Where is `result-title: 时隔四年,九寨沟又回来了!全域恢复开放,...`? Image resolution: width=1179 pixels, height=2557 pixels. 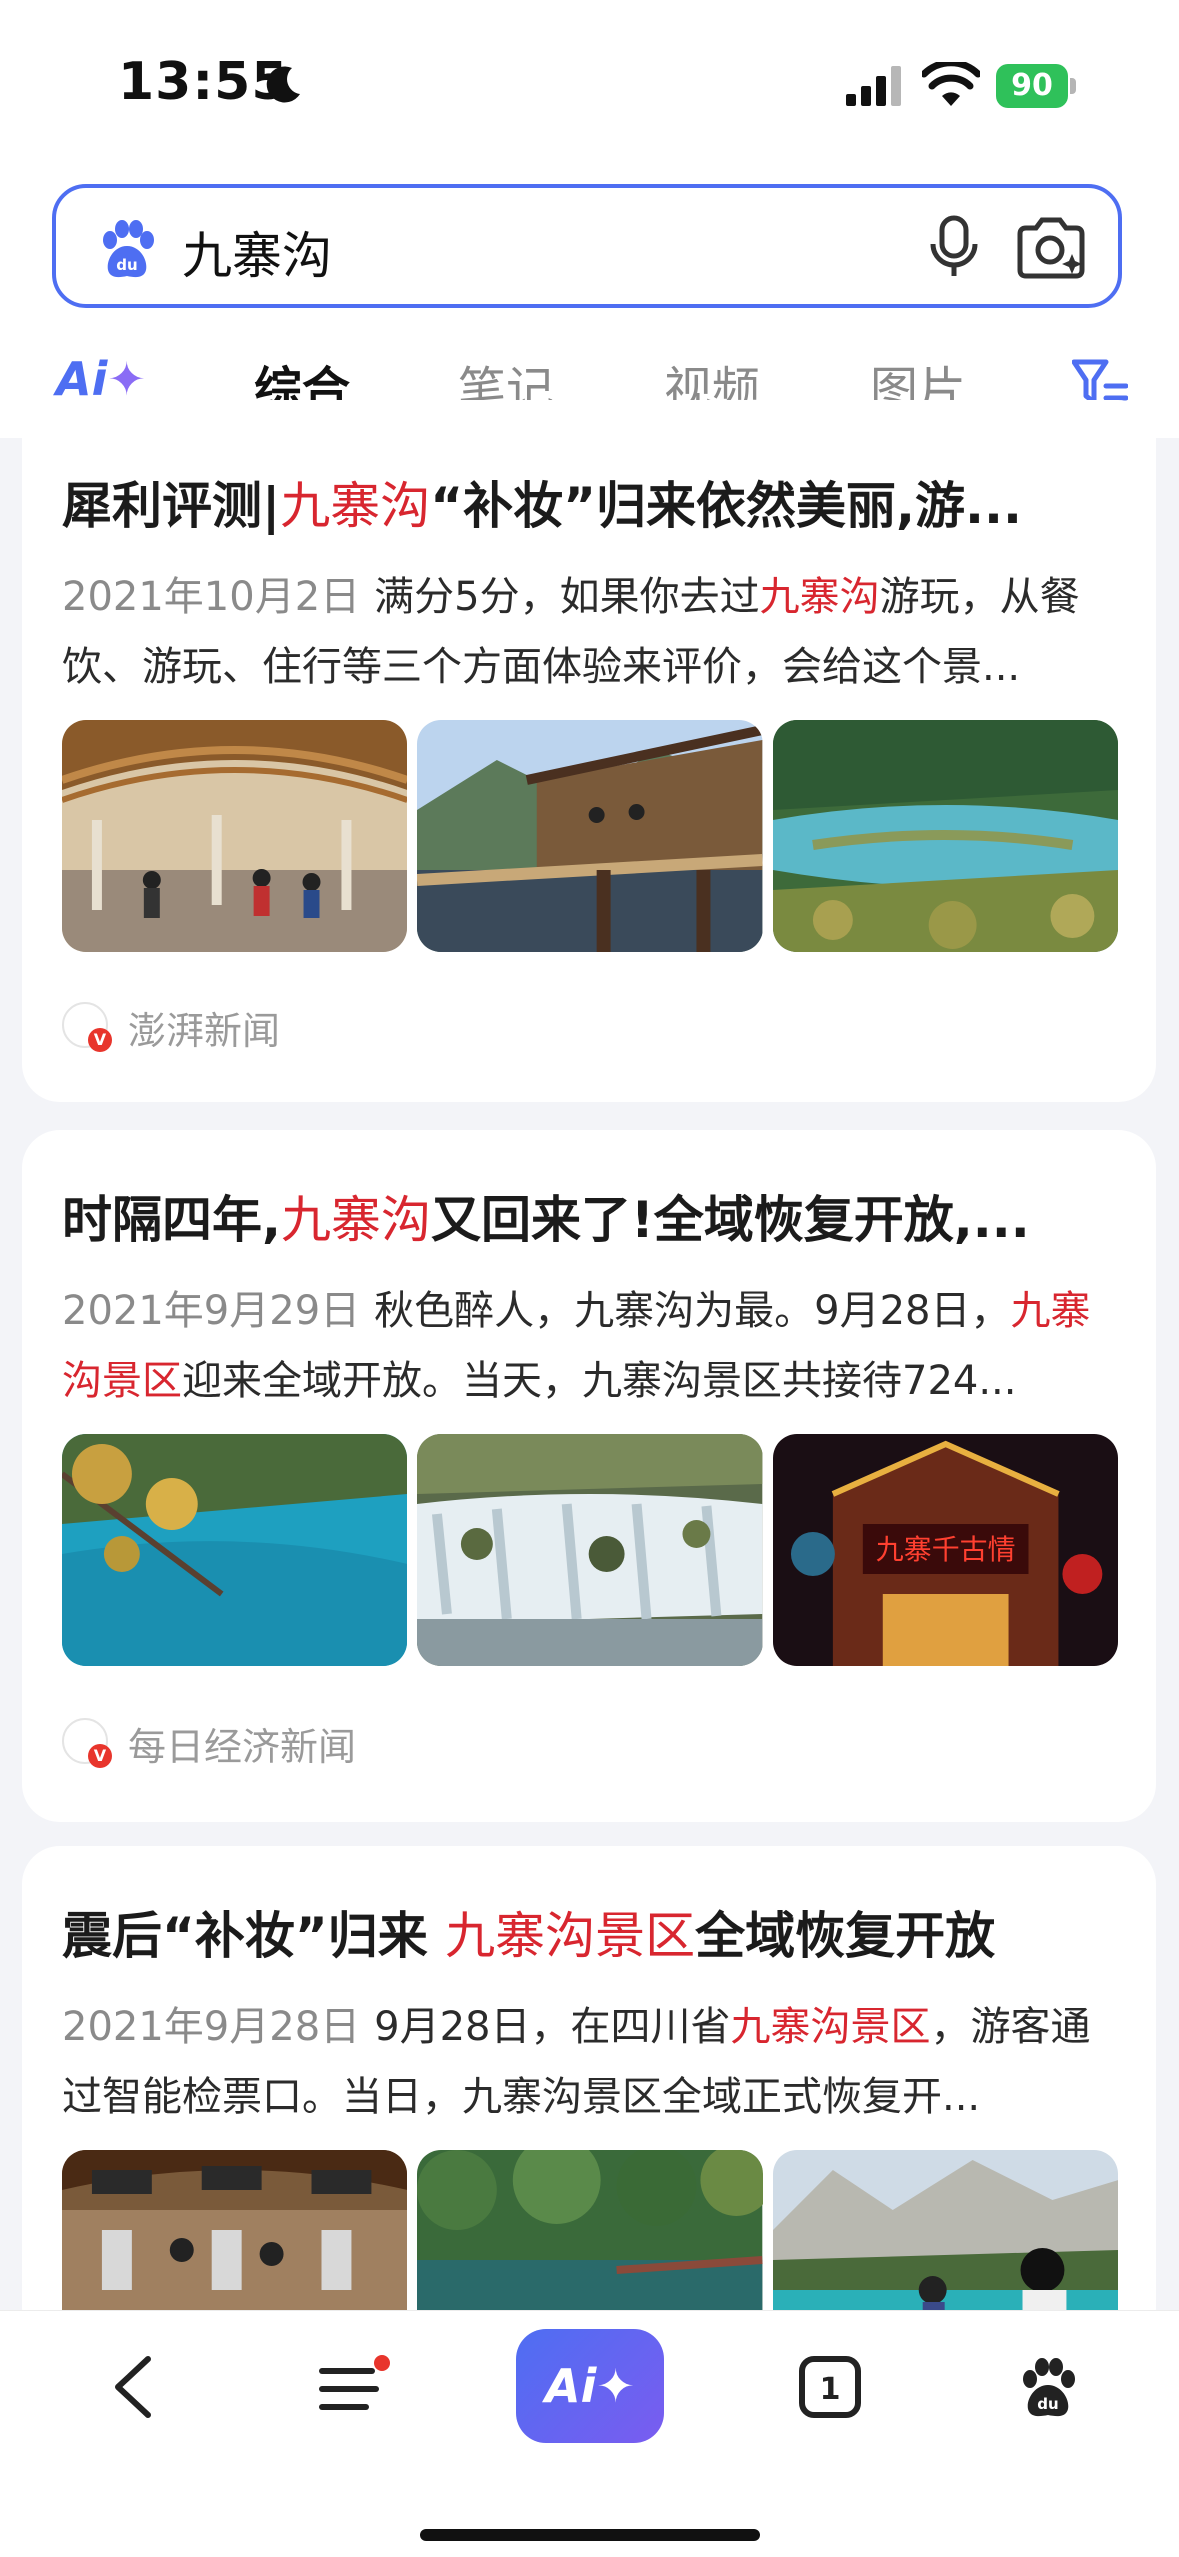 result-title: 时隔四年,九寨沟又回来了!全域恢复开放,... is located at coordinates (592, 1216).